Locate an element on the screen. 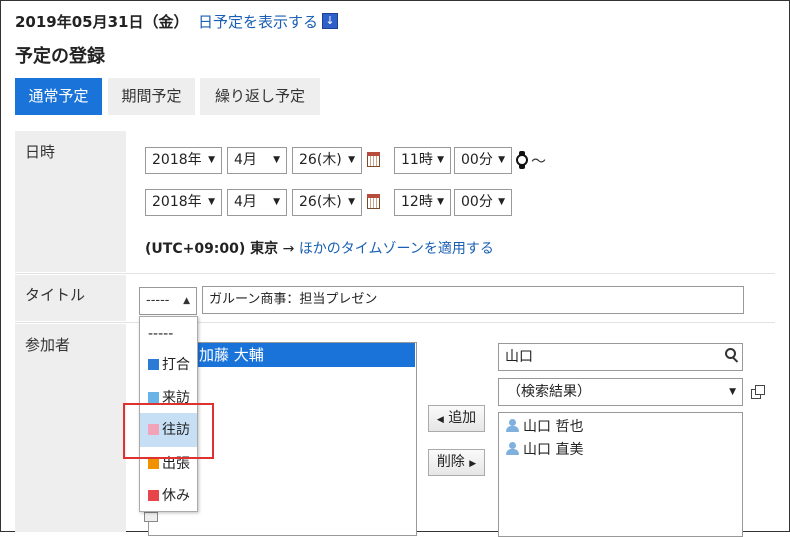 This screenshot has width=790, height=537. search-input: 山口 is located at coordinates (620, 357).